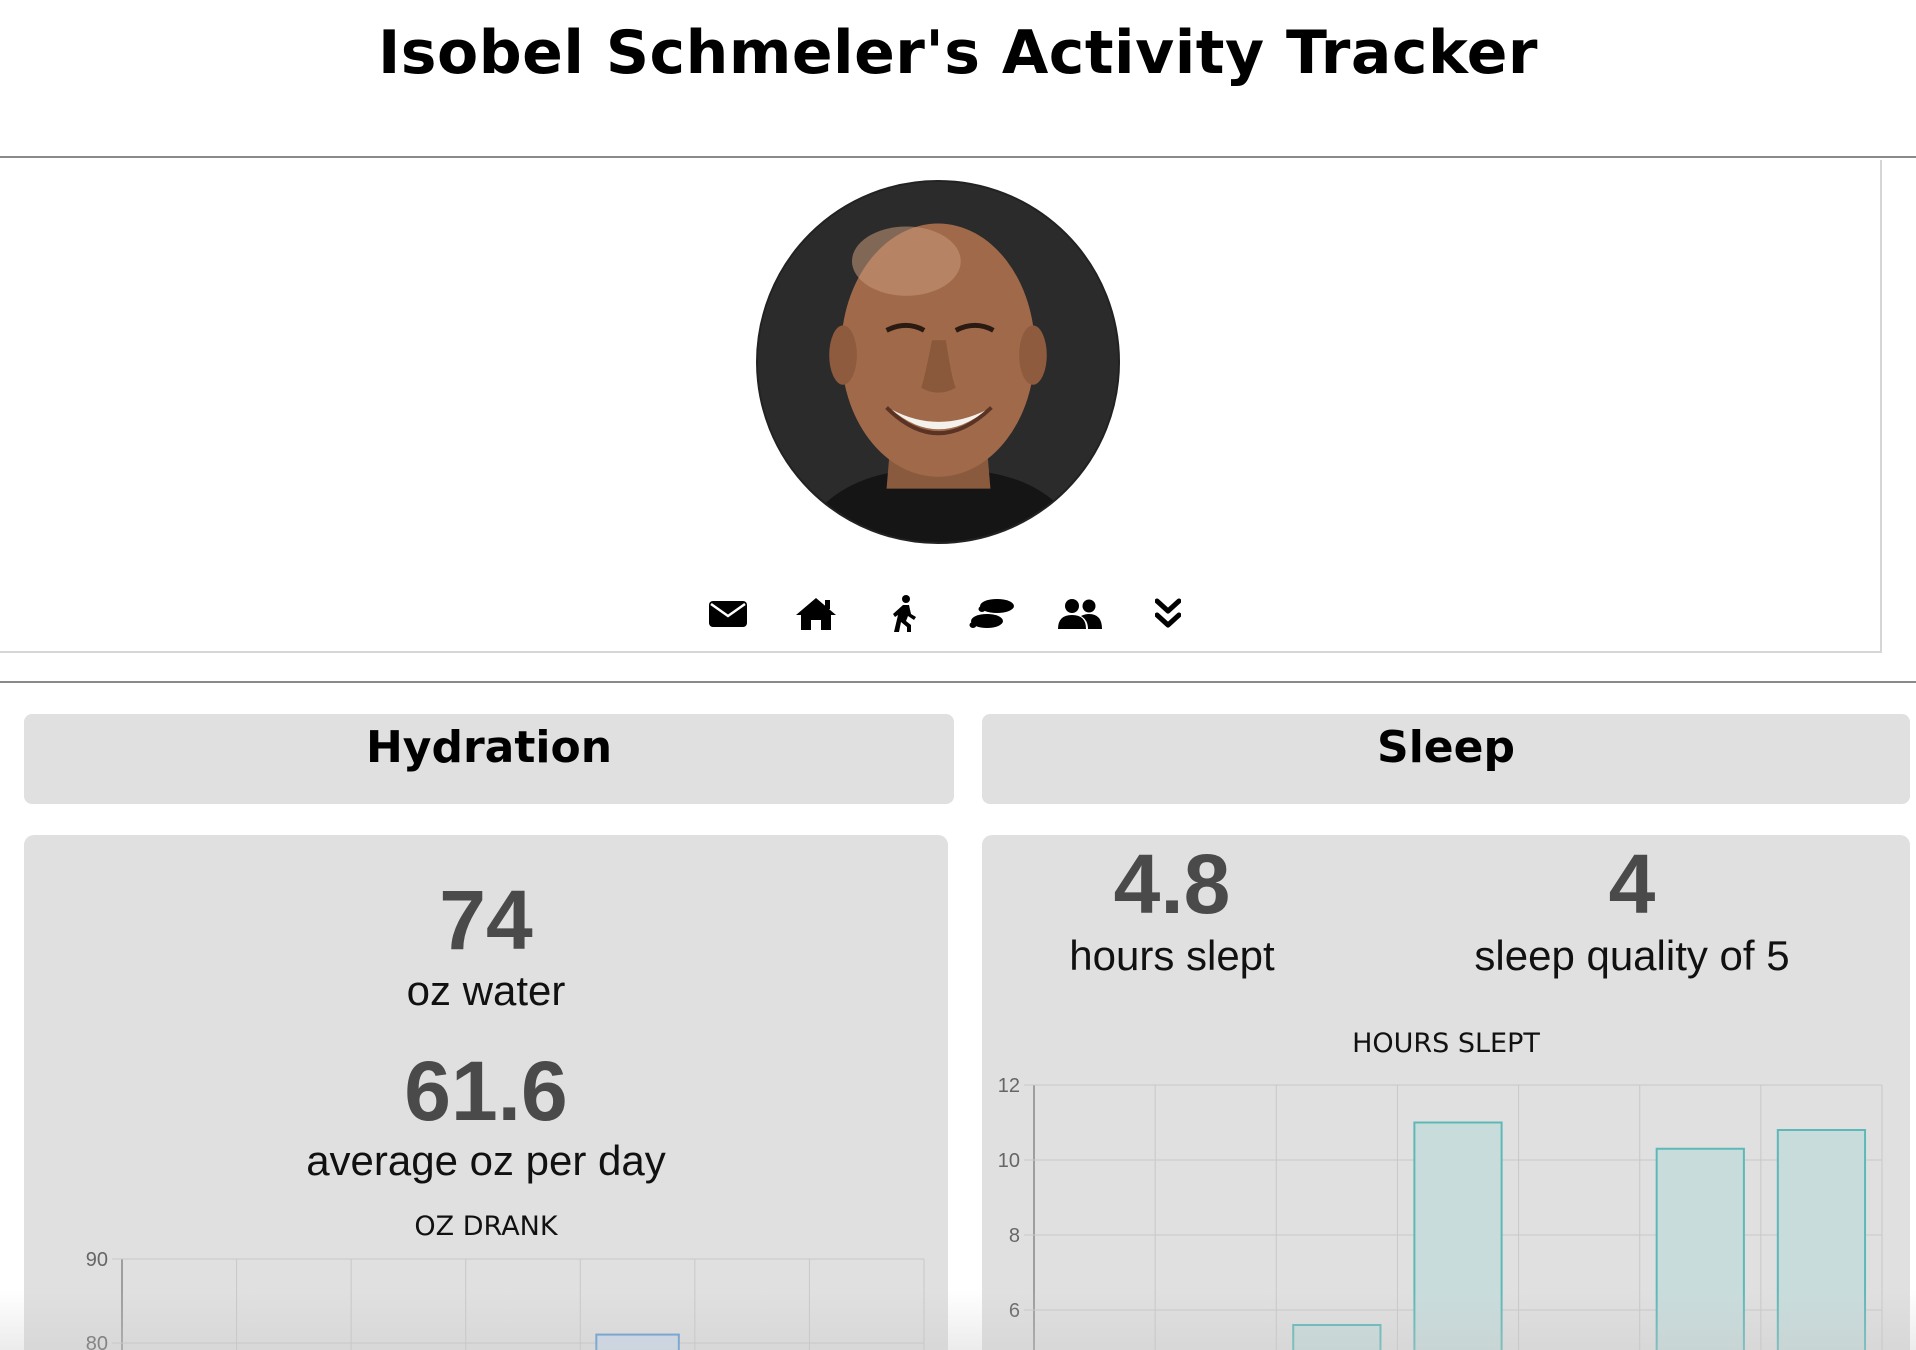 This screenshot has width=1916, height=1350. I want to click on hydration-today-value: 74, so click(486, 920).